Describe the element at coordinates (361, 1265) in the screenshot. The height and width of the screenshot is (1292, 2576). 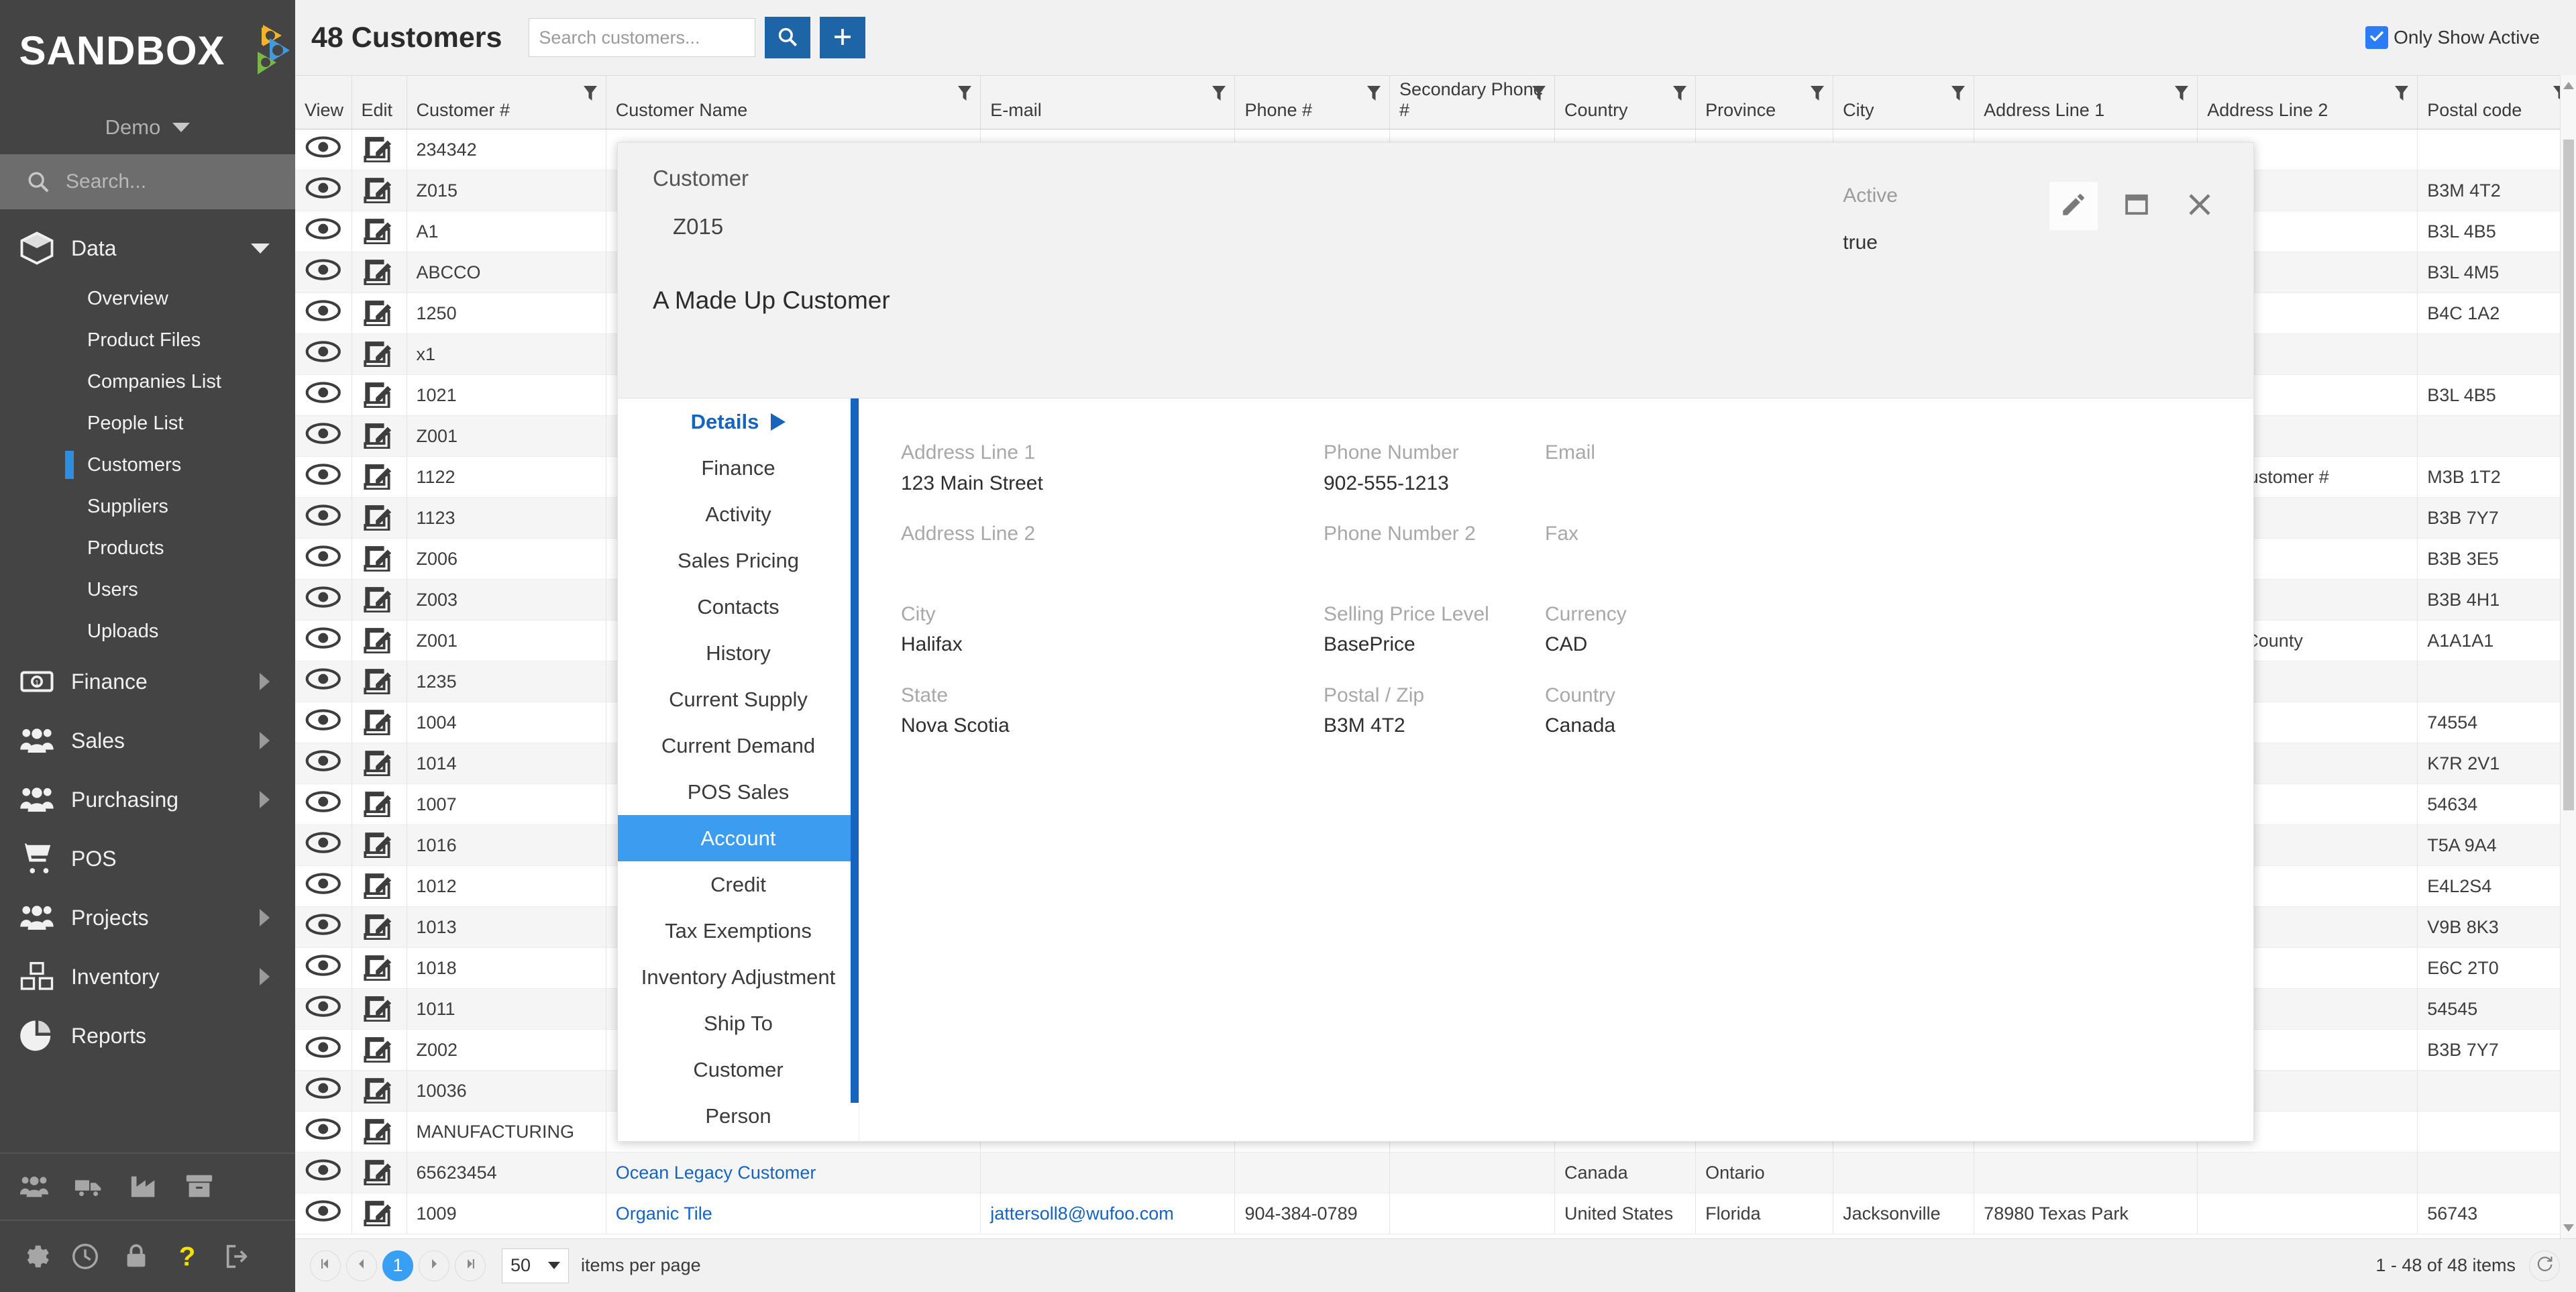
I see `prev-page-button` at that location.